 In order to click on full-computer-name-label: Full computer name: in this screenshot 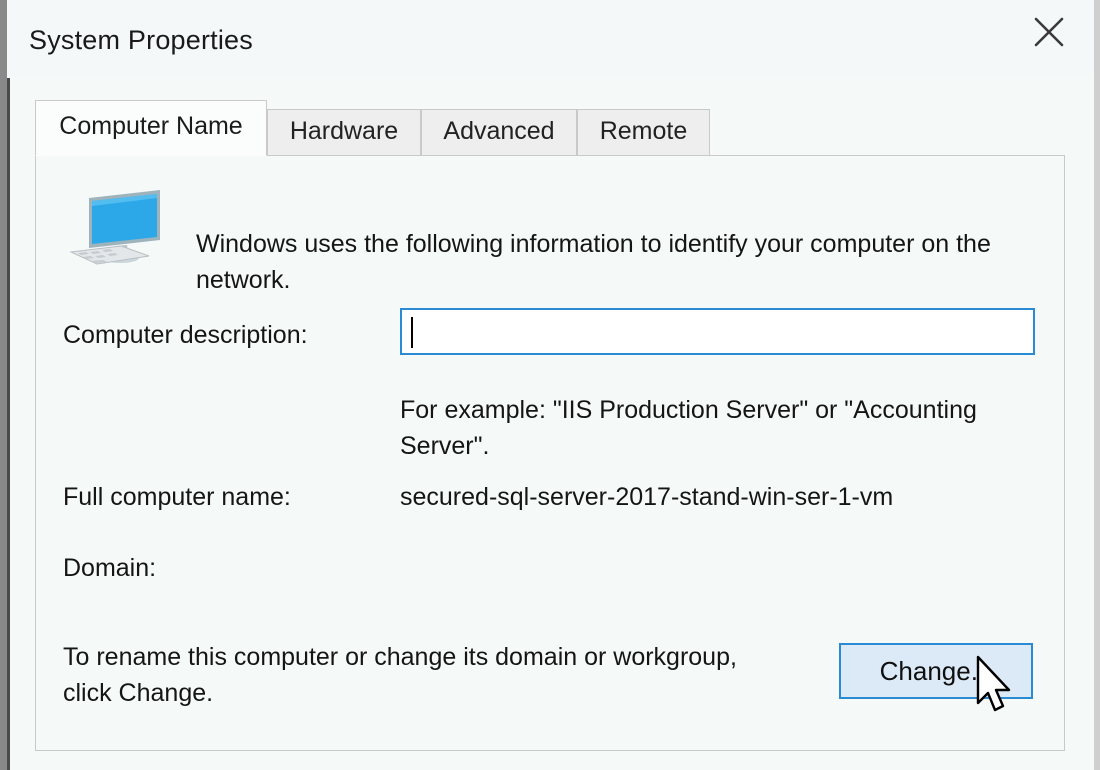, I will do `click(177, 497)`.